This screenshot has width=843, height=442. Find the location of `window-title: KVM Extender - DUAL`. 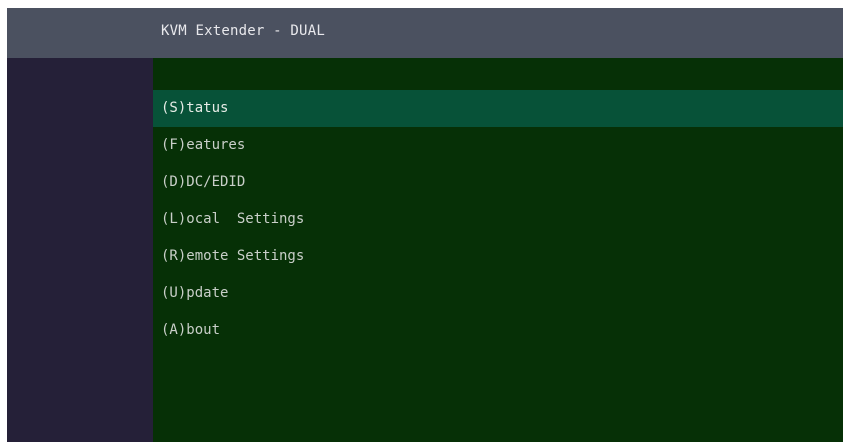

window-title: KVM Extender - DUAL is located at coordinates (243, 31).